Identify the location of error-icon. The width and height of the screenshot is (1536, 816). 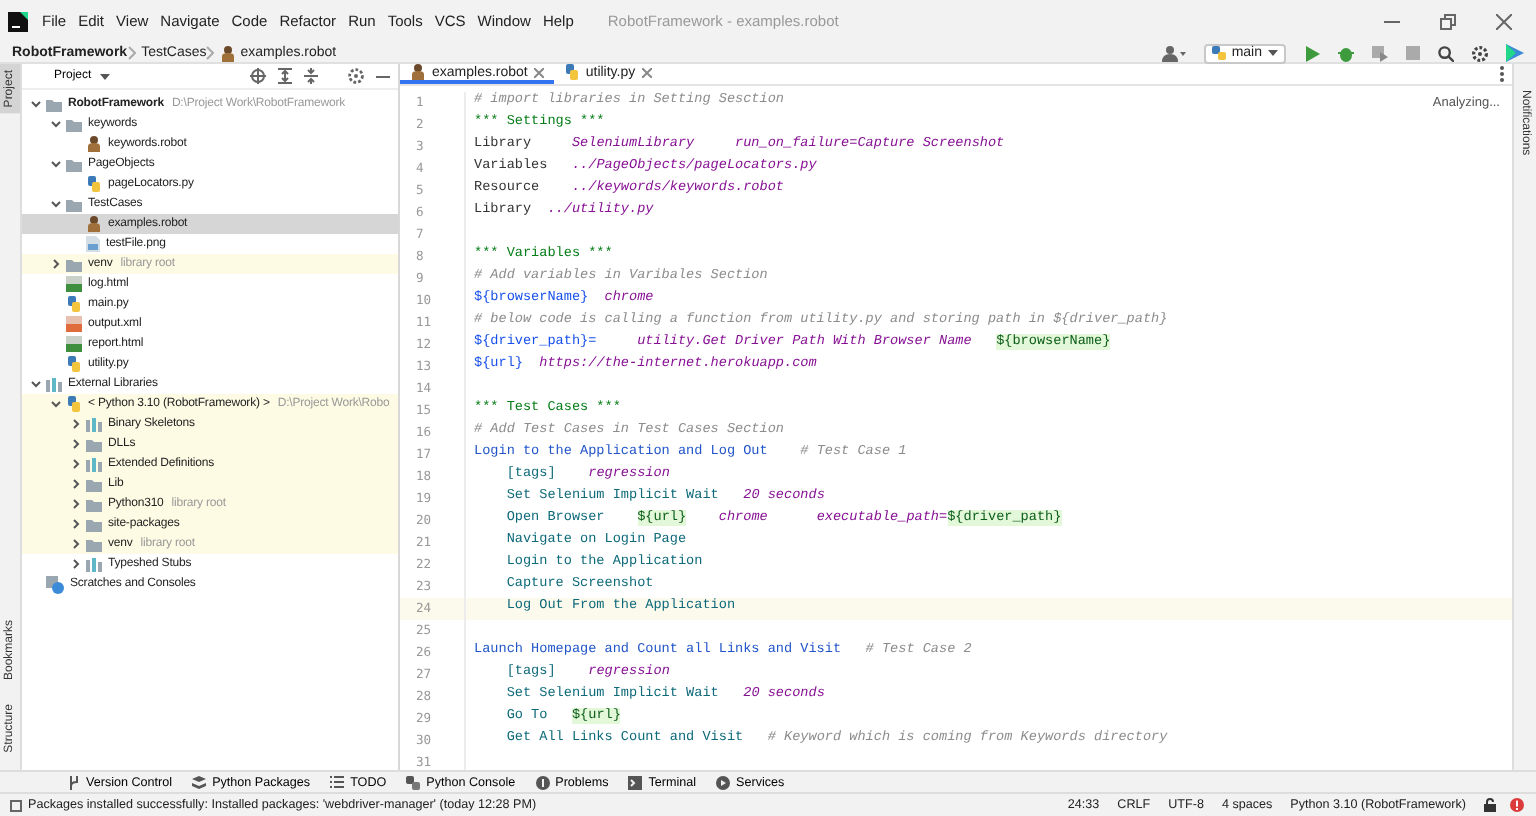
(1517, 805).